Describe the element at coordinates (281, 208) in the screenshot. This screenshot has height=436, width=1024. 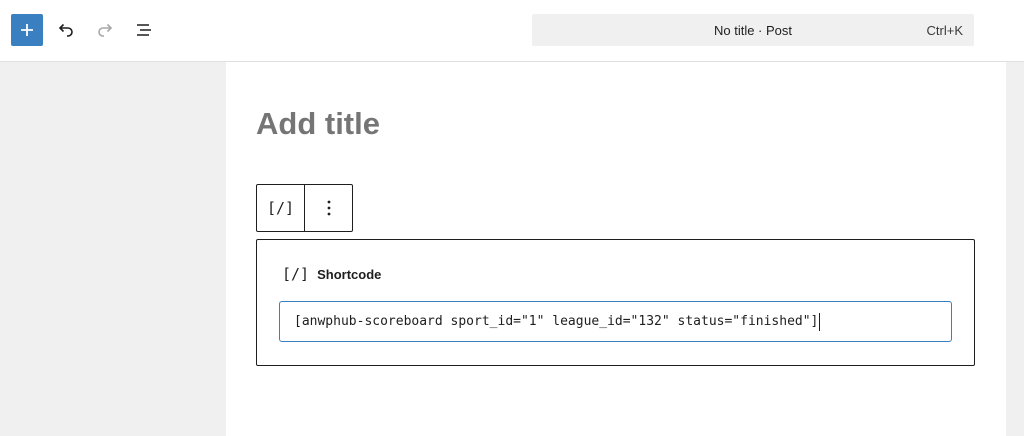
I see `block-type-switcher: [/]` at that location.